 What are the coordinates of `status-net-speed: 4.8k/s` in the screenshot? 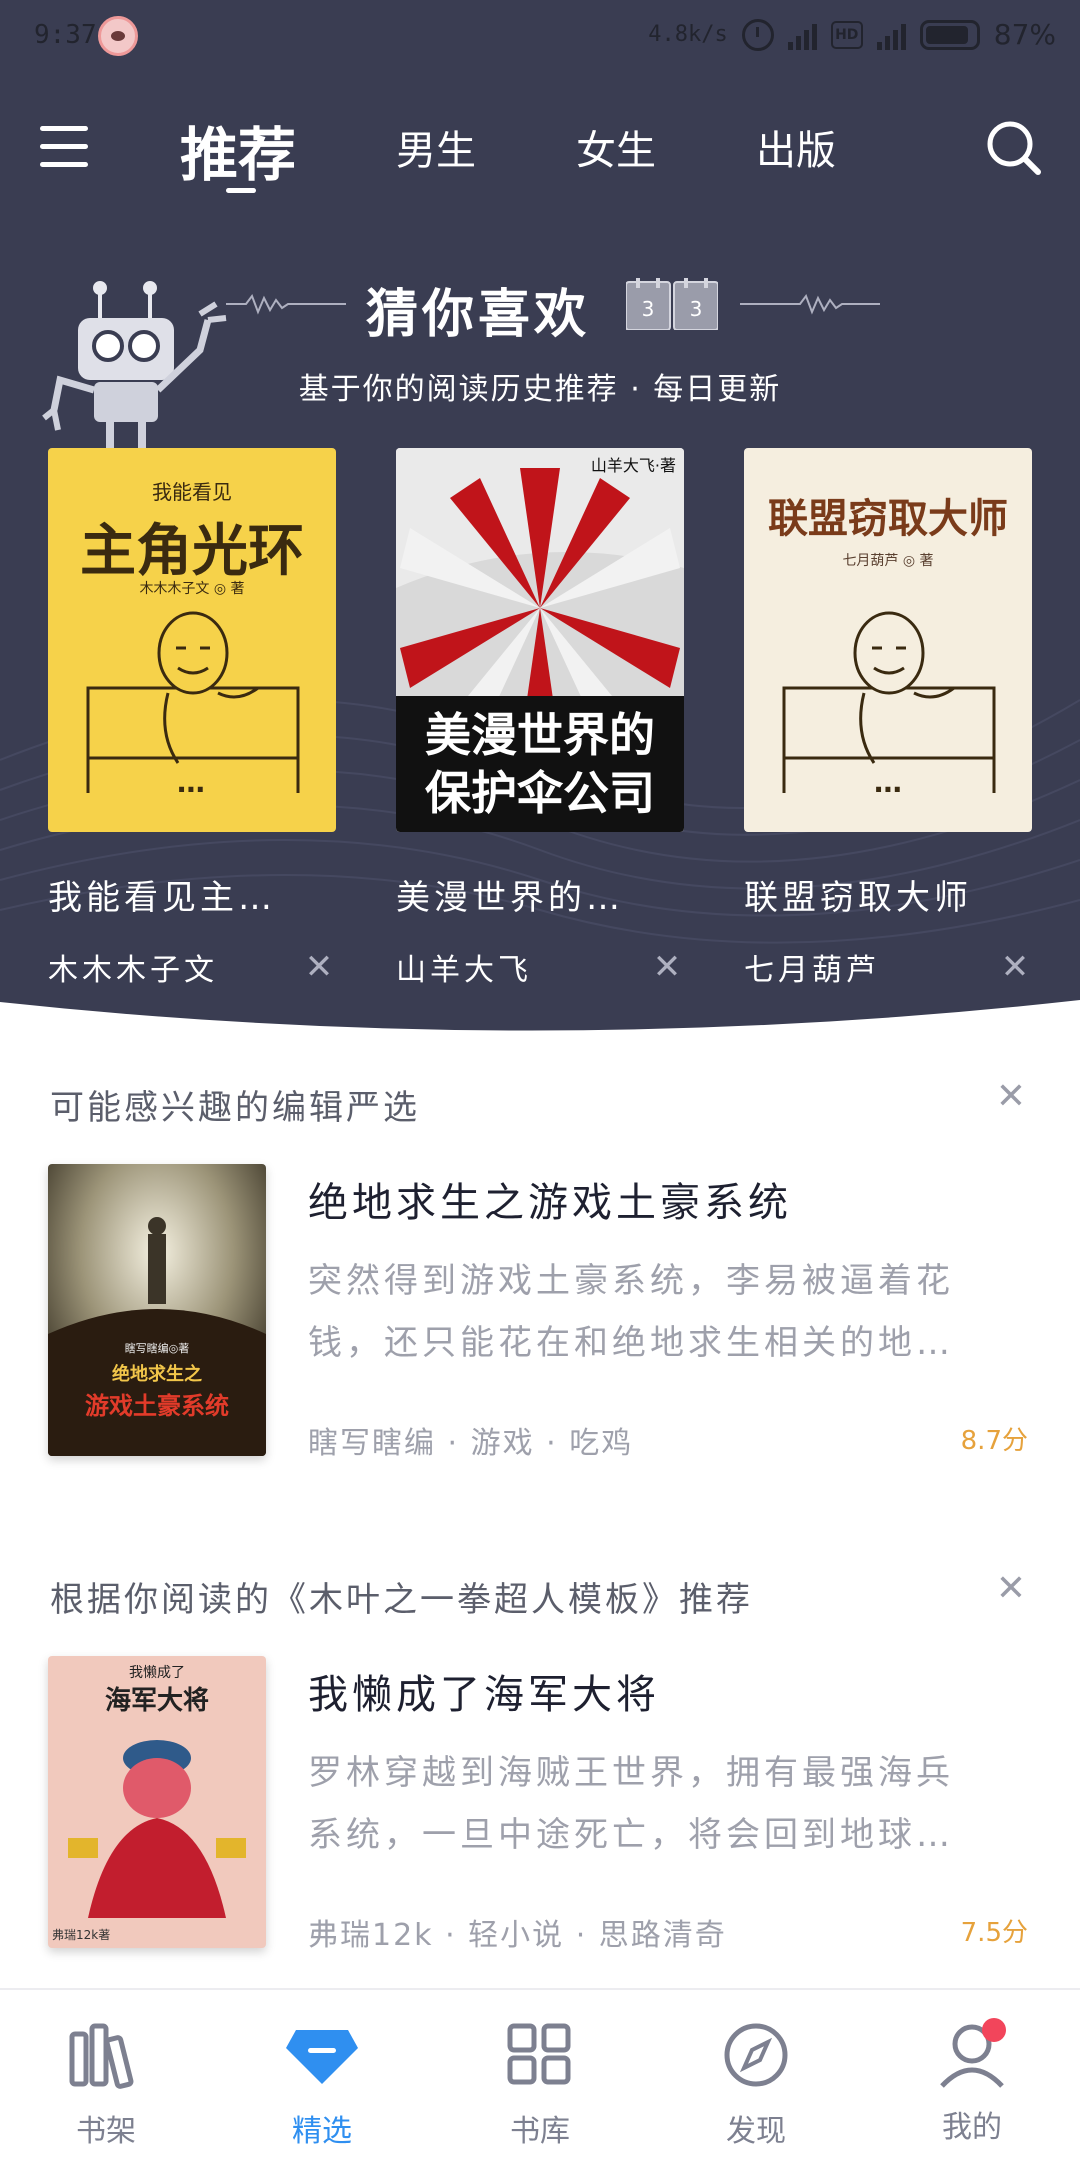 It's located at (688, 34).